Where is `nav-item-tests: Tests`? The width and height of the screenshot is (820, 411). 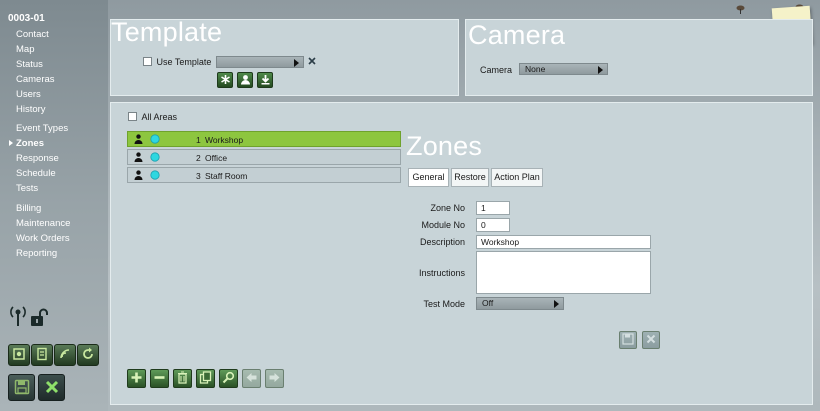 nav-item-tests: Tests is located at coordinates (42, 188).